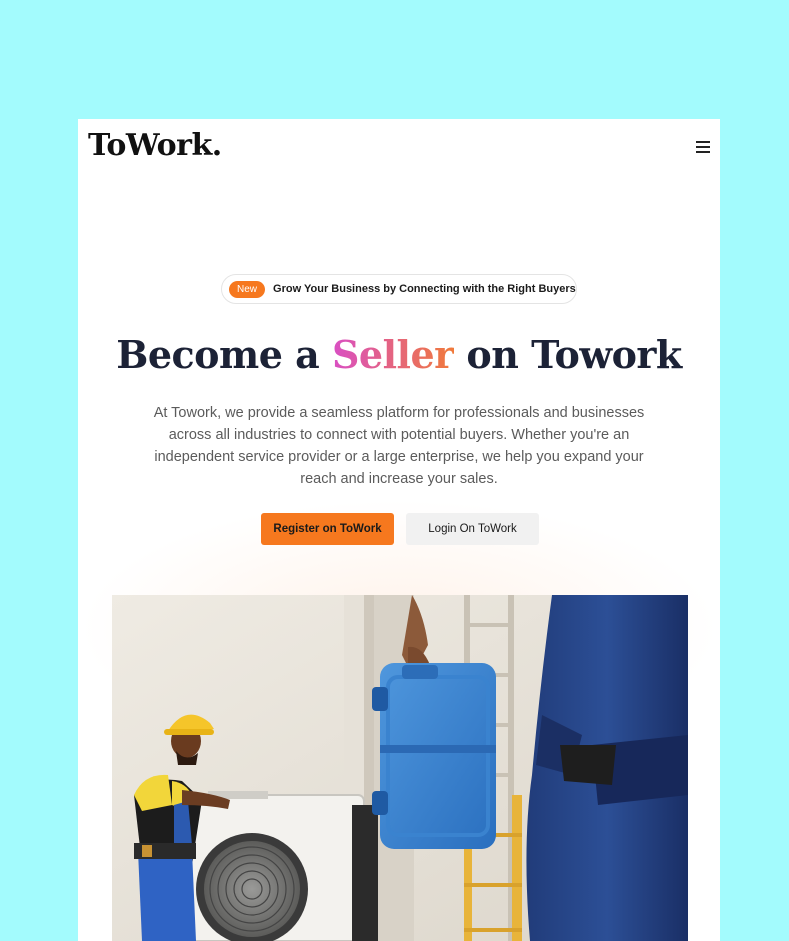 The height and width of the screenshot is (941, 789). Describe the element at coordinates (567, 354) in the screenshot. I see `hero-title-post: on Towork` at that location.